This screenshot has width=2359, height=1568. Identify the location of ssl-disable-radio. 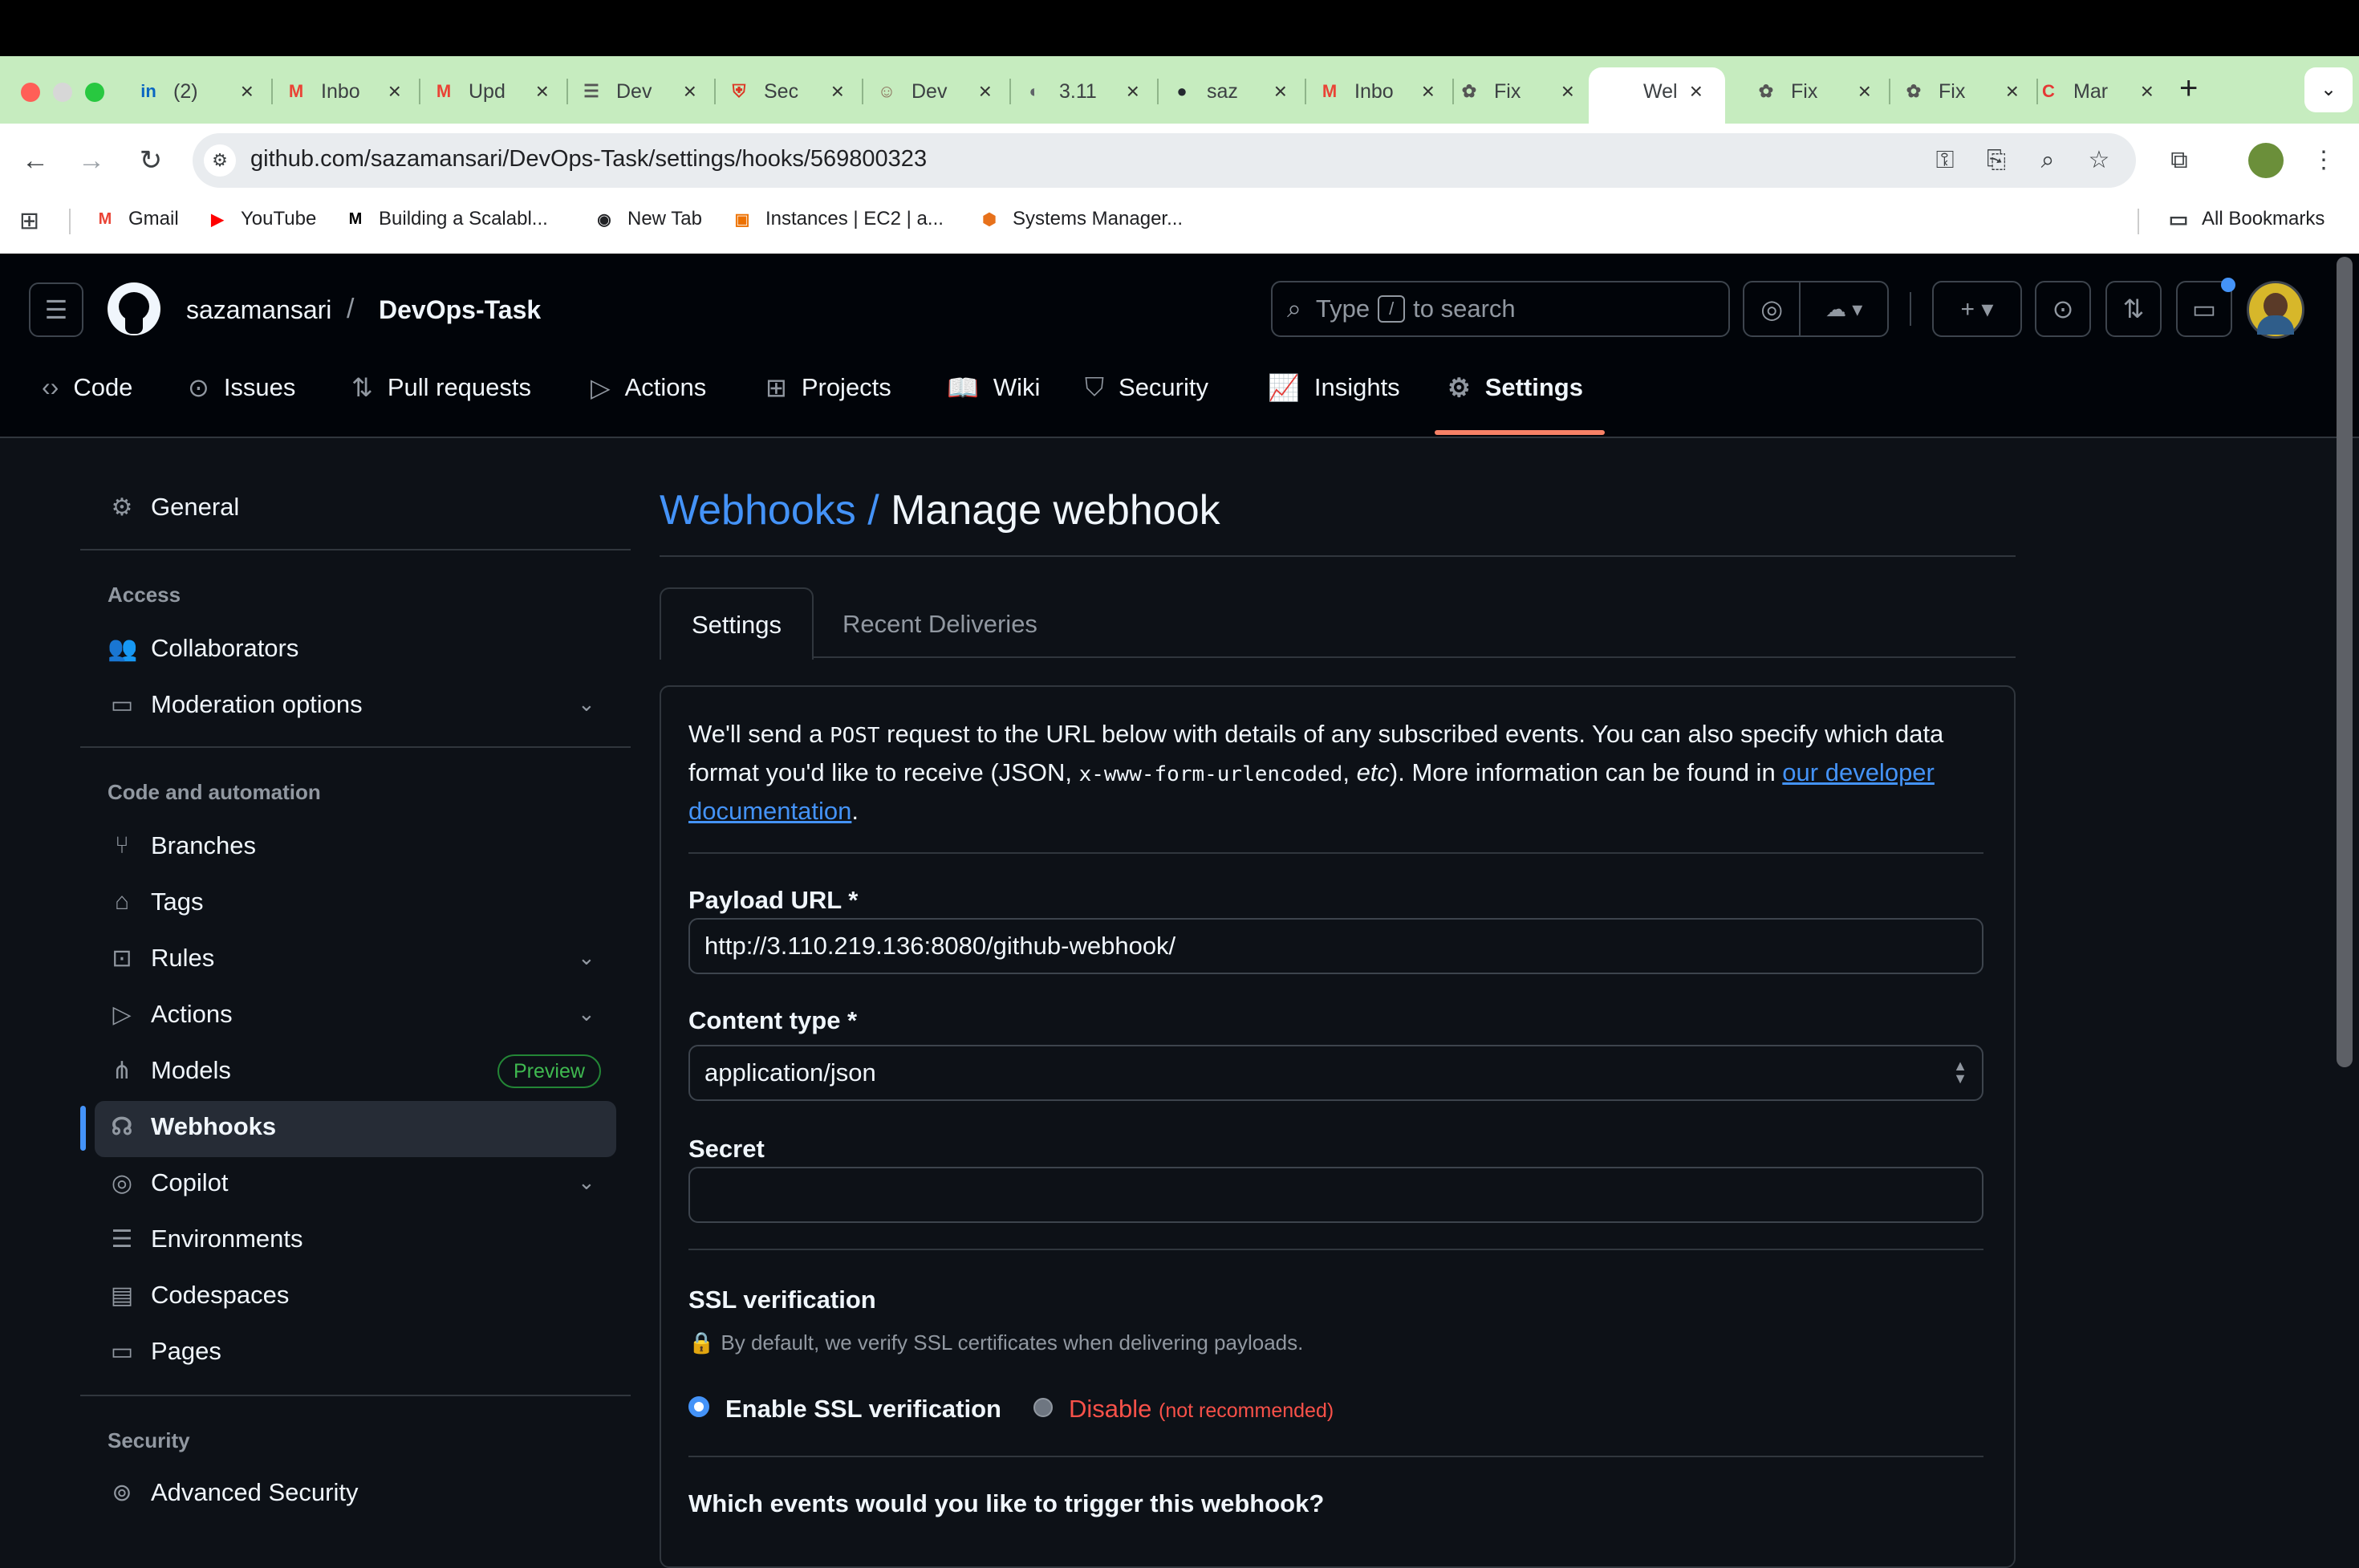
(1043, 1407).